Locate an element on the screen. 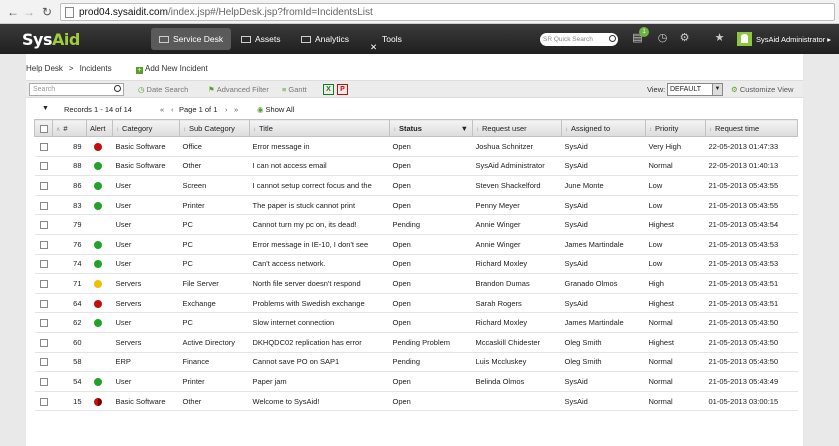 The image size is (839, 446). first-page-button: « is located at coordinates (162, 109).